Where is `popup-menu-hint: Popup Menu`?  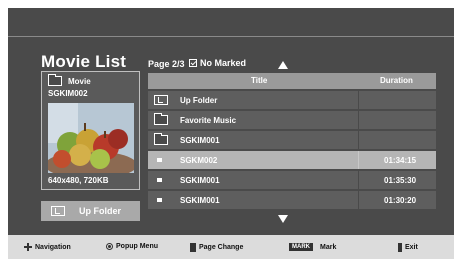
popup-menu-hint: Popup Menu is located at coordinates (132, 246).